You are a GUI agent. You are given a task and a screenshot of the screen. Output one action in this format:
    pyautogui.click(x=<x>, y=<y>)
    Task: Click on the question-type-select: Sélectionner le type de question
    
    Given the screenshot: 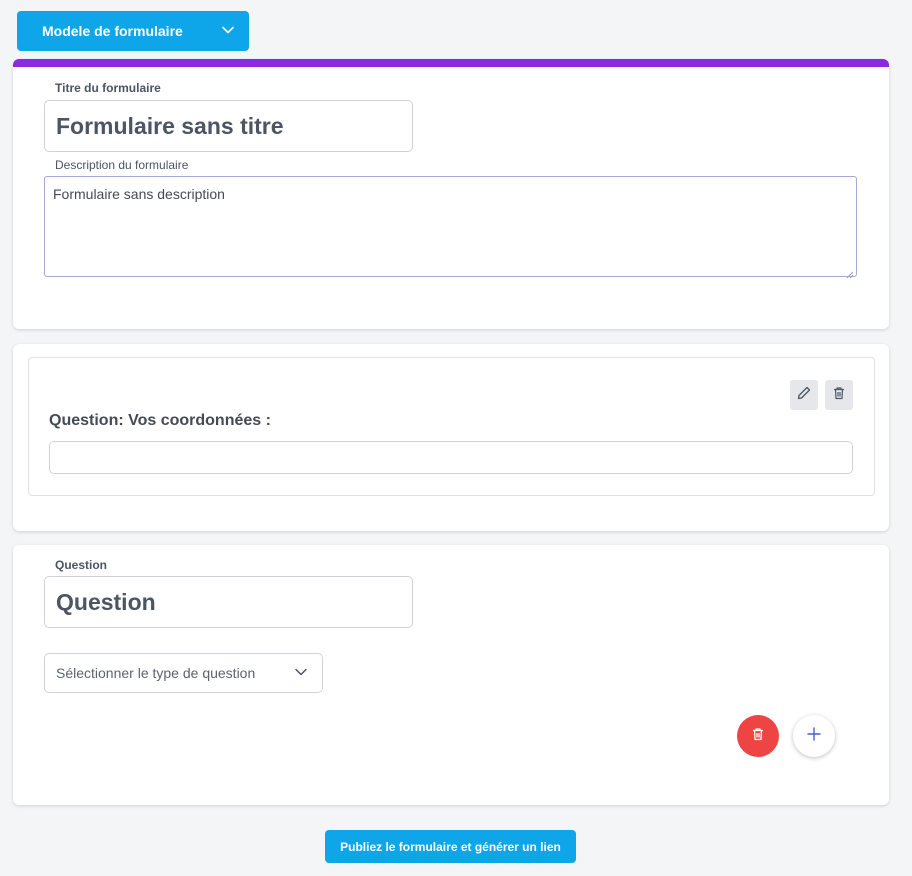 What is the action you would take?
    pyautogui.click(x=183, y=673)
    